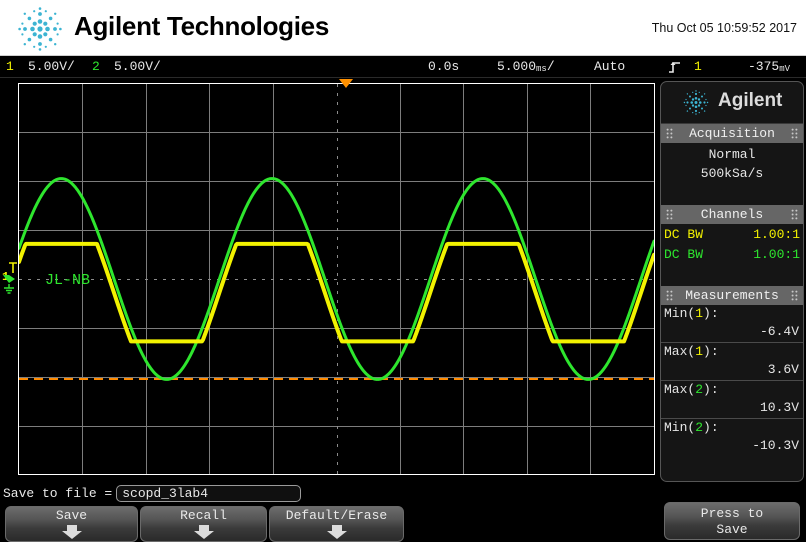 This screenshot has height=542, width=806. What do you see at coordinates (684, 234) in the screenshot?
I see `ch1-coupling: DC BW` at bounding box center [684, 234].